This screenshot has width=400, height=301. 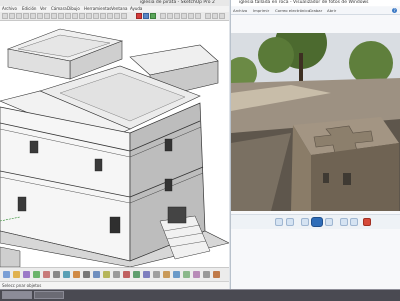 I want to click on menu-edit: Edición, so click(x=29, y=8).